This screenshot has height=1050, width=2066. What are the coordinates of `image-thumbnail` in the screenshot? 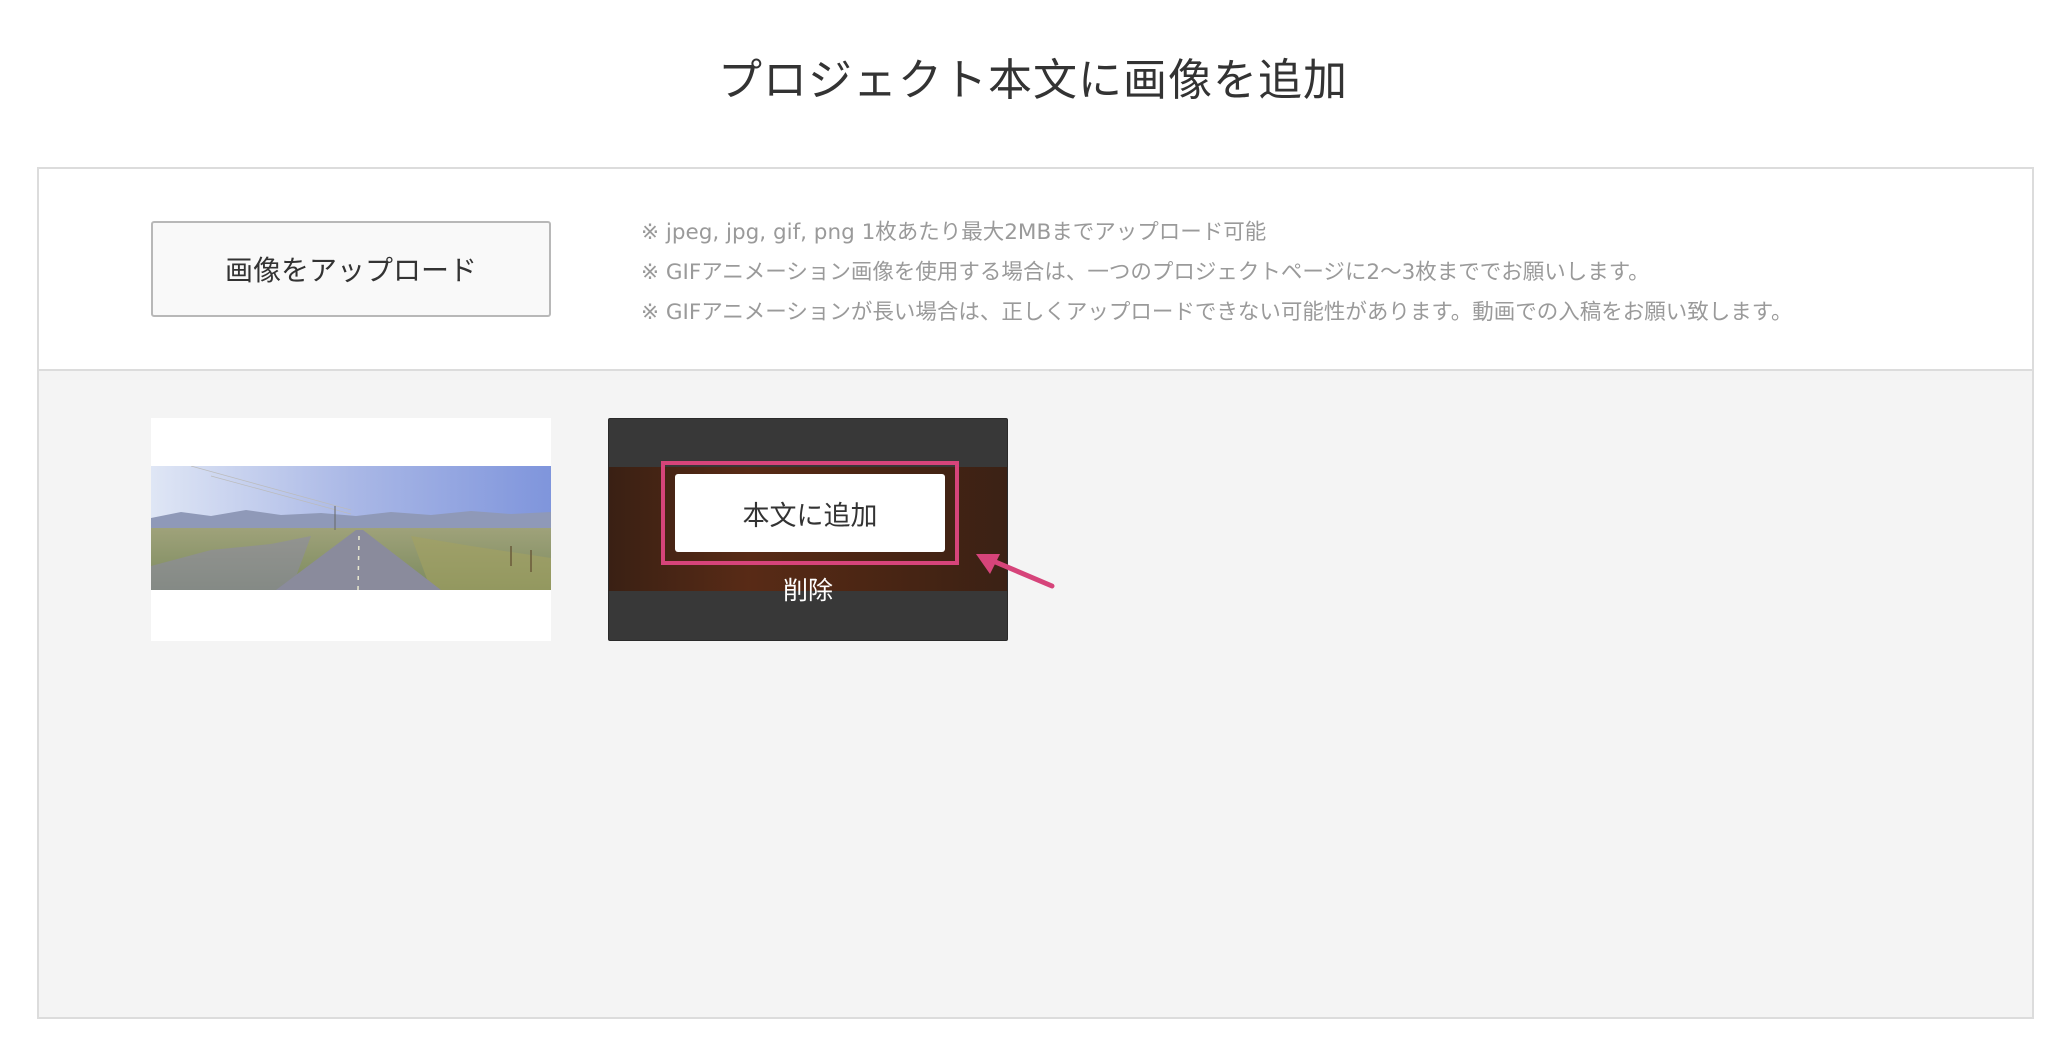 It's located at (351, 529).